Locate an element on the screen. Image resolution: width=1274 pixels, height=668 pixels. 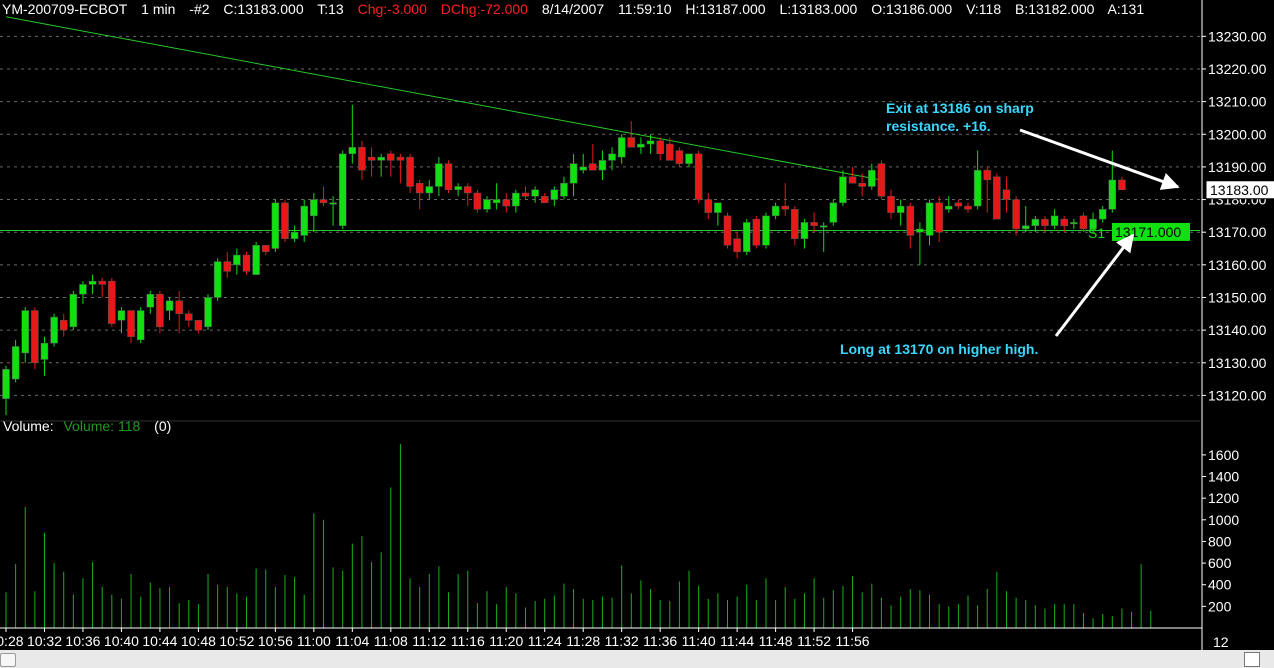
time-tick-label: 11:32 is located at coordinates (622, 641).